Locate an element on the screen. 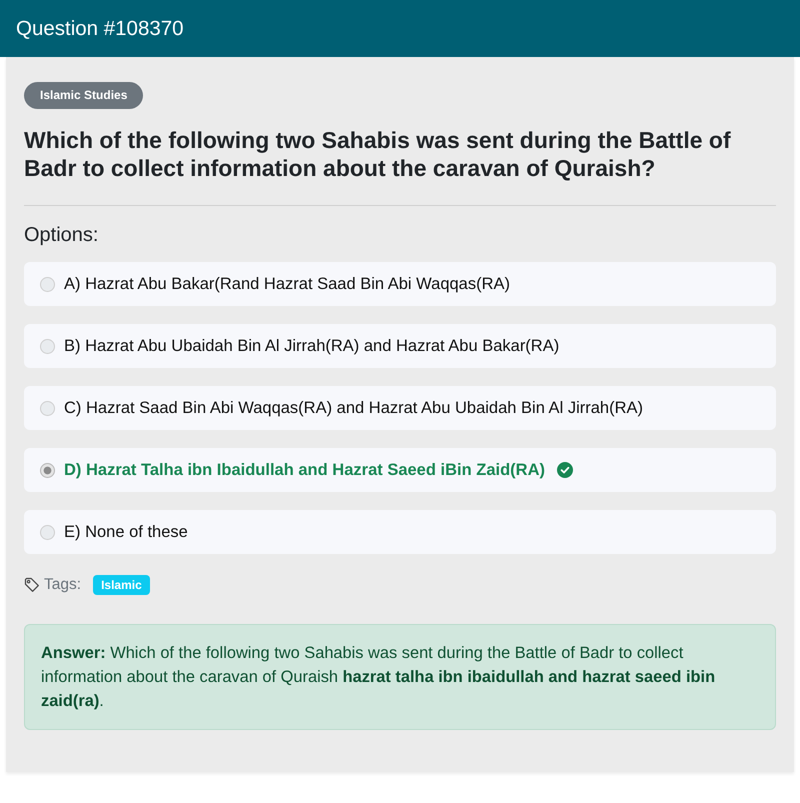  option-card: D) Hazrat Talha ibn Ibaidullah and Hazrat Saeed iBin Zaid(RA) is located at coordinates (400, 470).